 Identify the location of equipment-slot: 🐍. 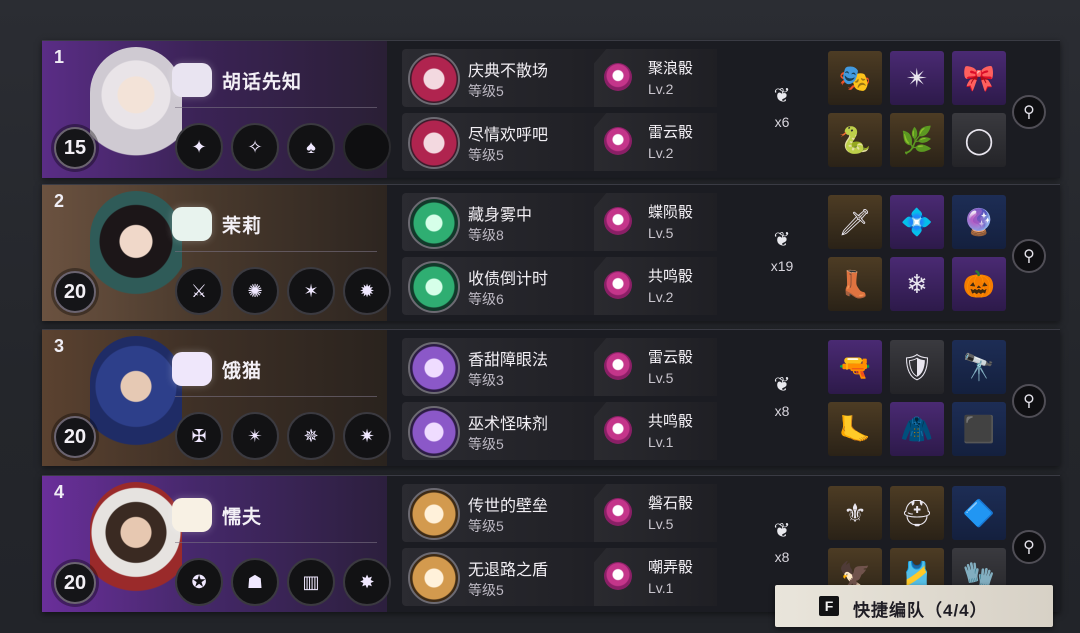
(855, 140).